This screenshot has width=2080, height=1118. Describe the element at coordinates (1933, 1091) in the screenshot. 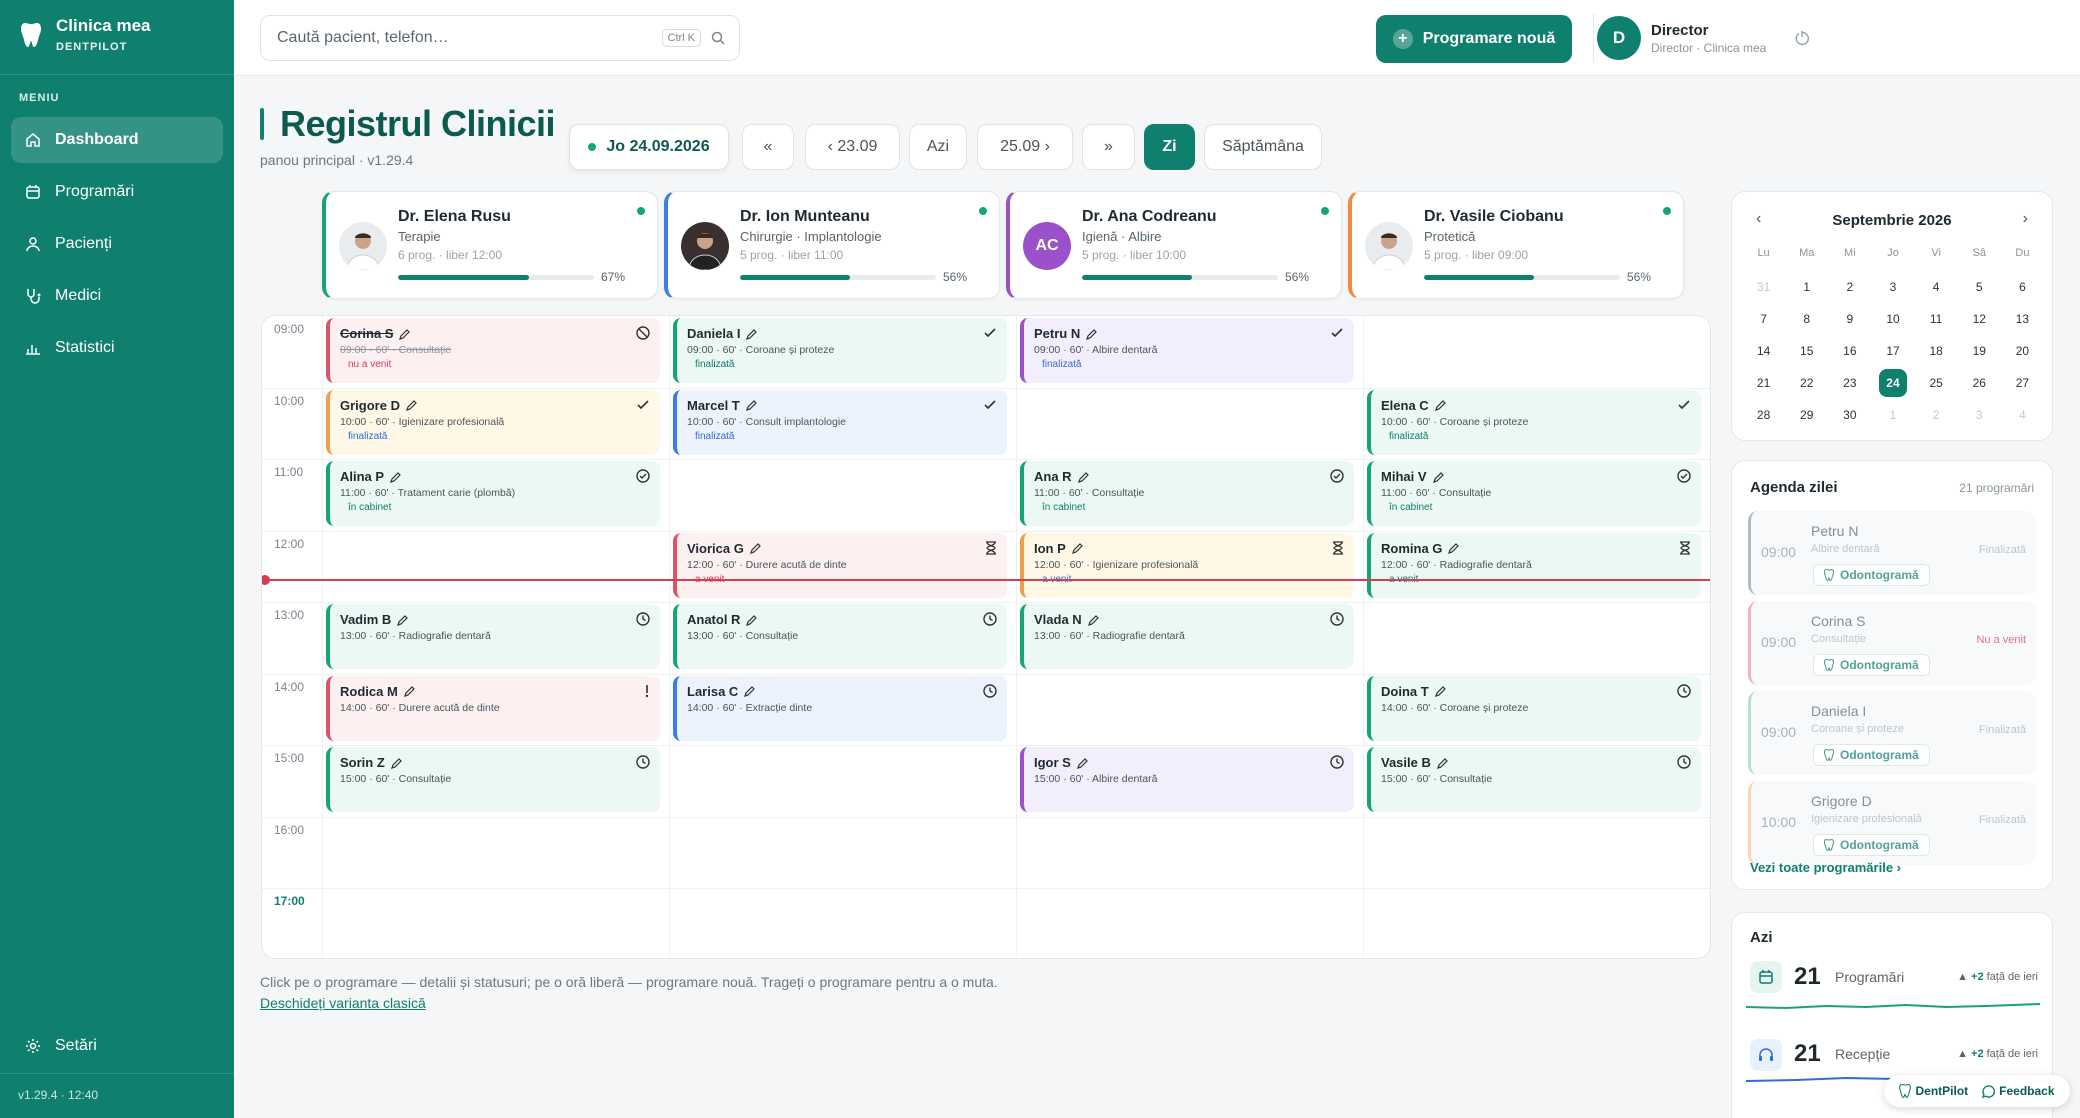

I see `dentpilot-link: DentPilot` at that location.